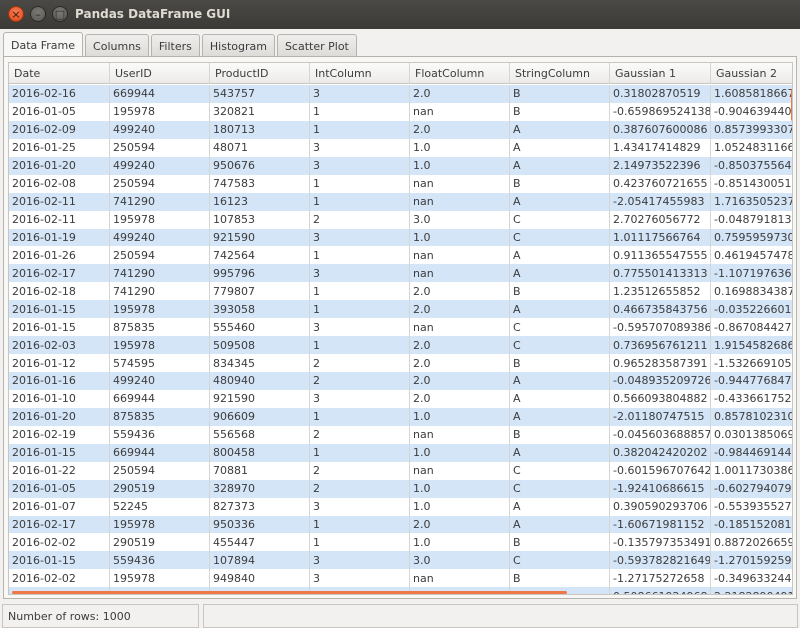 The height and width of the screenshot is (628, 800). What do you see at coordinates (660, 255) in the screenshot?
I see `table-cell: 0.911365547555` at bounding box center [660, 255].